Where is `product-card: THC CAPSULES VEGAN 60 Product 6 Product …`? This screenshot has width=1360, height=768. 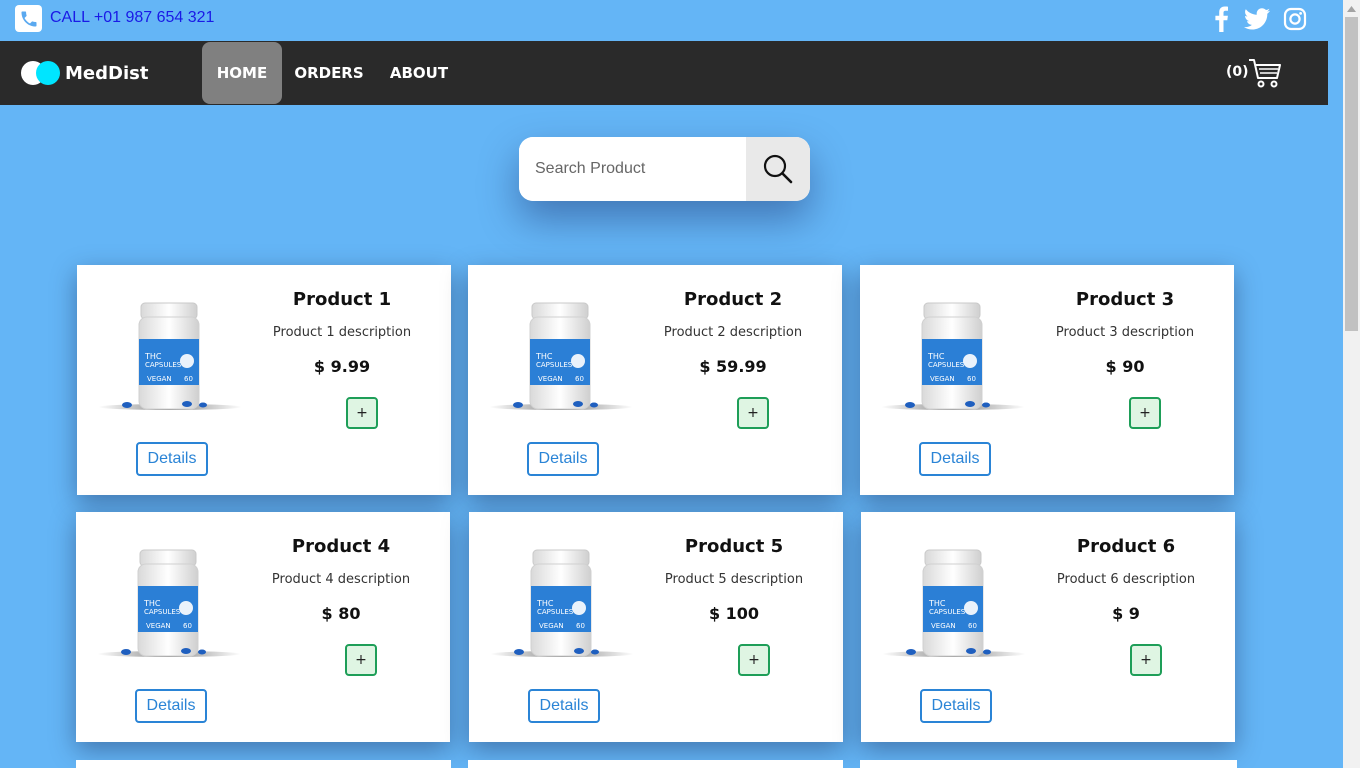 product-card: THC CAPSULES VEGAN 60 Product 6 Product … is located at coordinates (1048, 627).